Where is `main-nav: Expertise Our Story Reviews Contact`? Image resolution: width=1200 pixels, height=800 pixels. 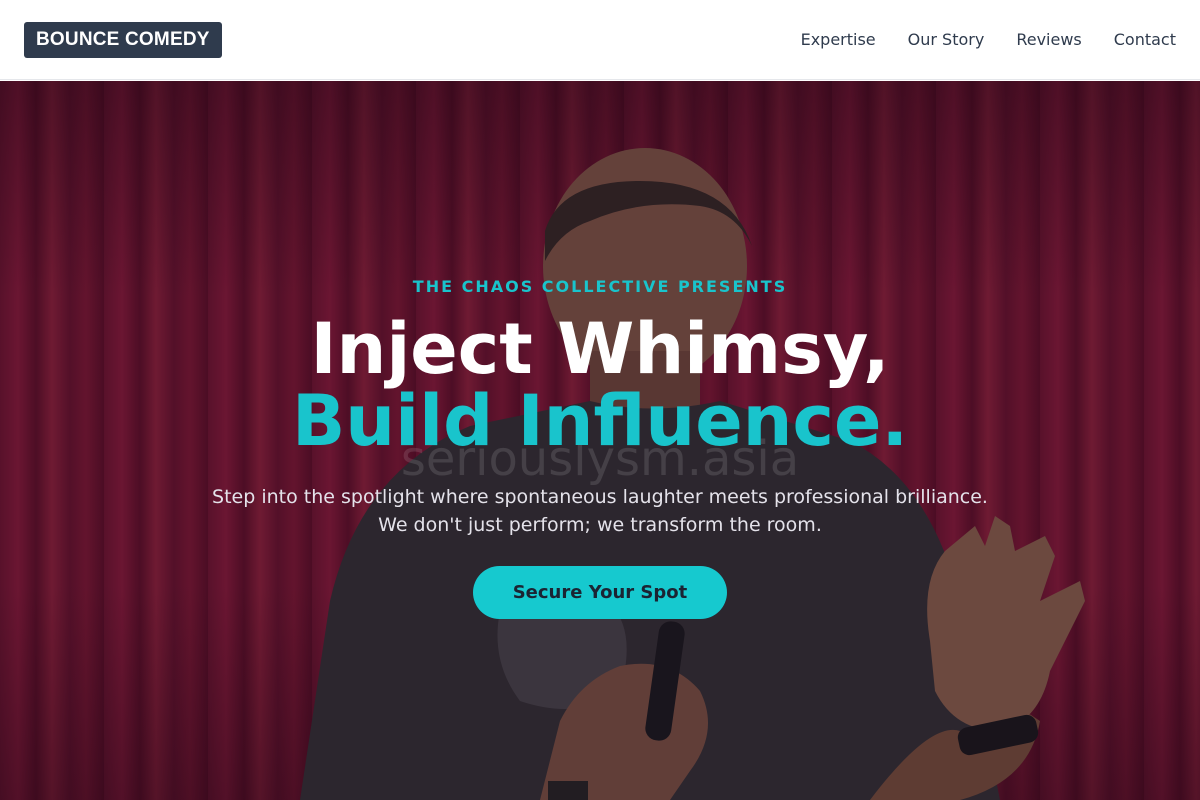 main-nav: Expertise Our Story Reviews Contact is located at coordinates (988, 39).